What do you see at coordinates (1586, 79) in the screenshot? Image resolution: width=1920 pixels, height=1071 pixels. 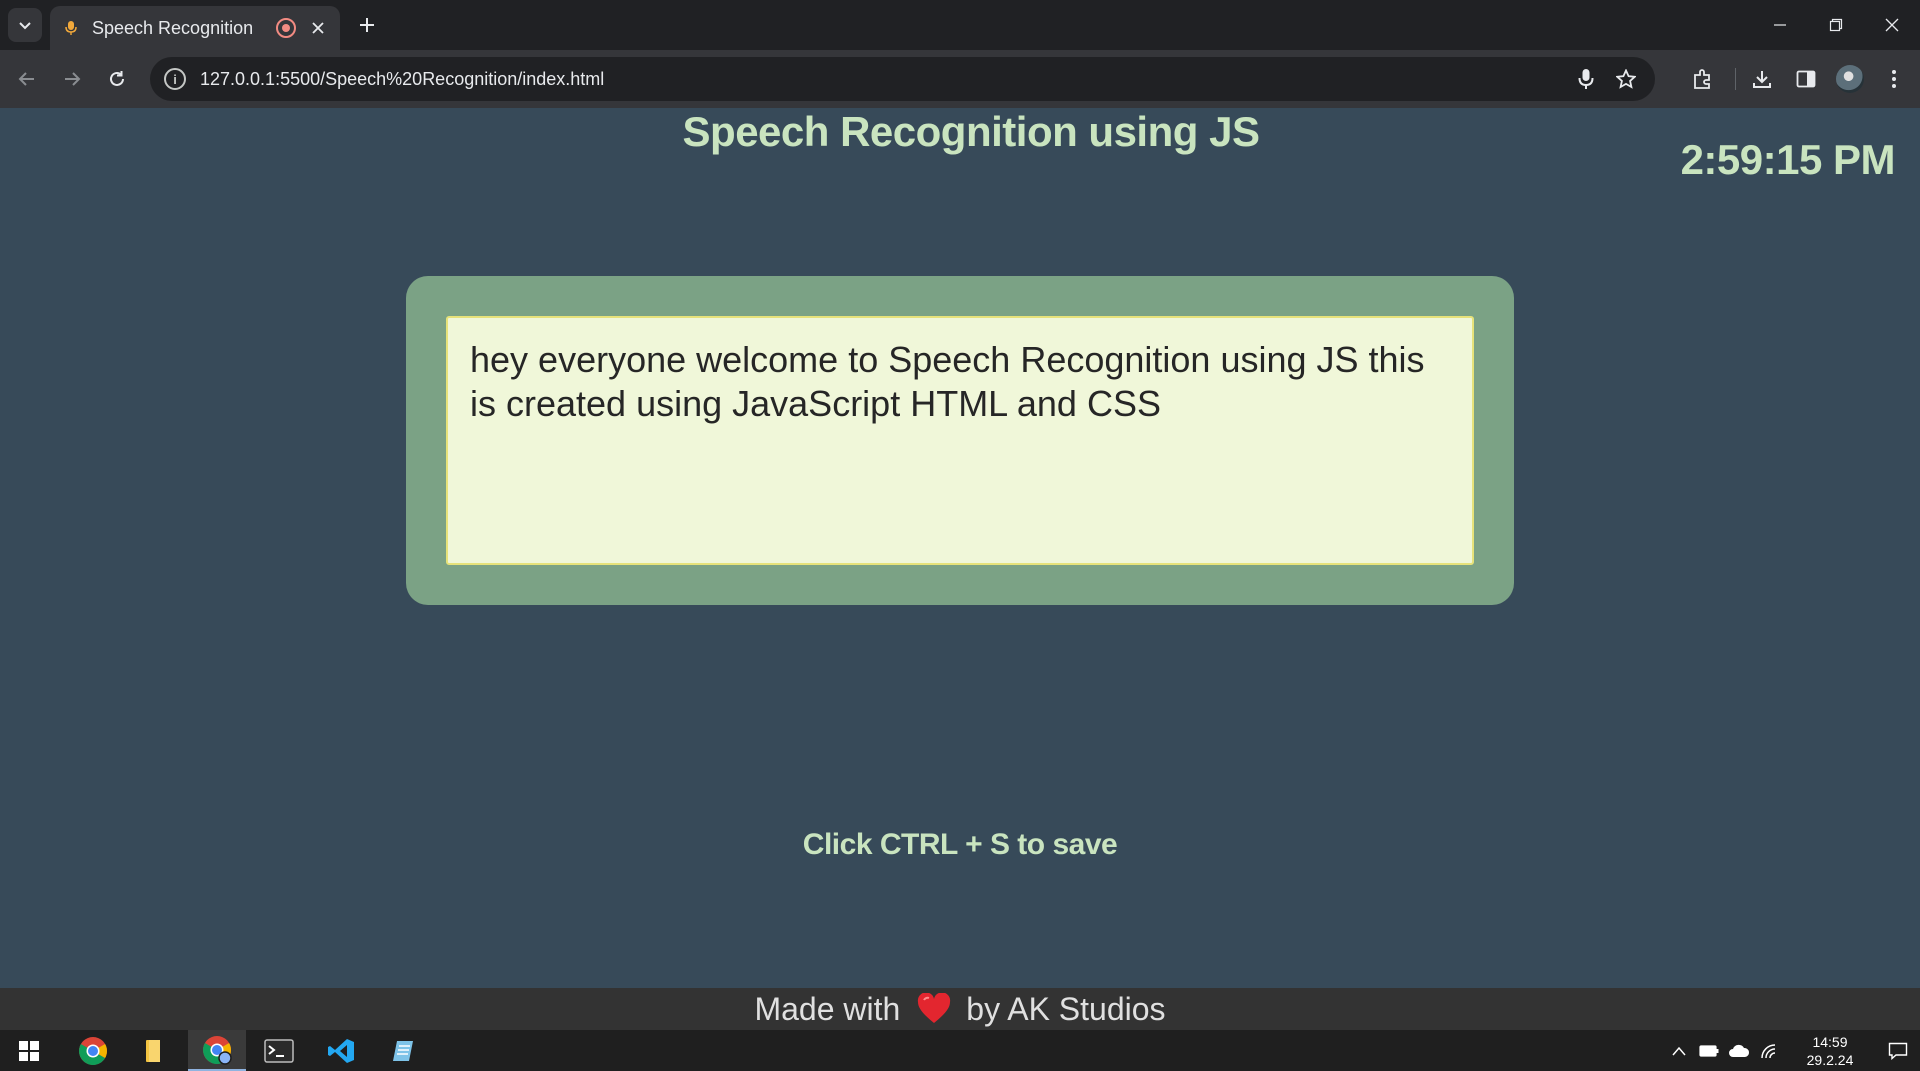 I see `microphone-icon` at bounding box center [1586, 79].